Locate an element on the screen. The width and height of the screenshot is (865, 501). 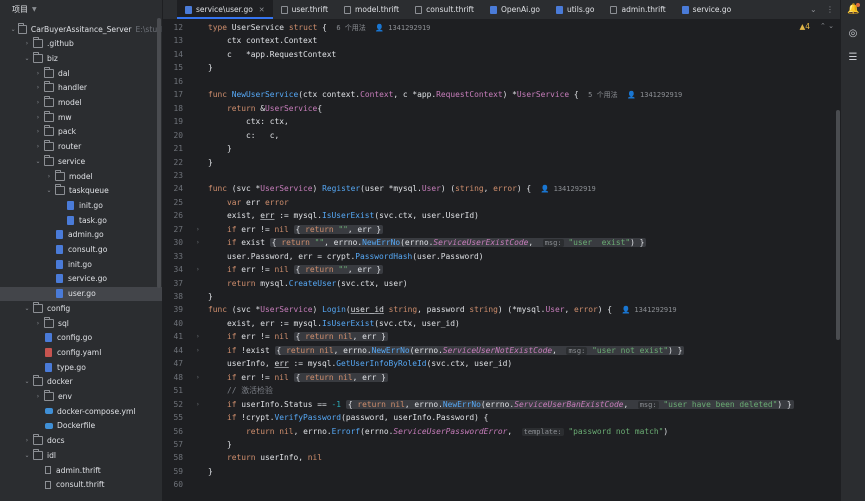
tree-item: config.go is located at coordinates (81, 338).